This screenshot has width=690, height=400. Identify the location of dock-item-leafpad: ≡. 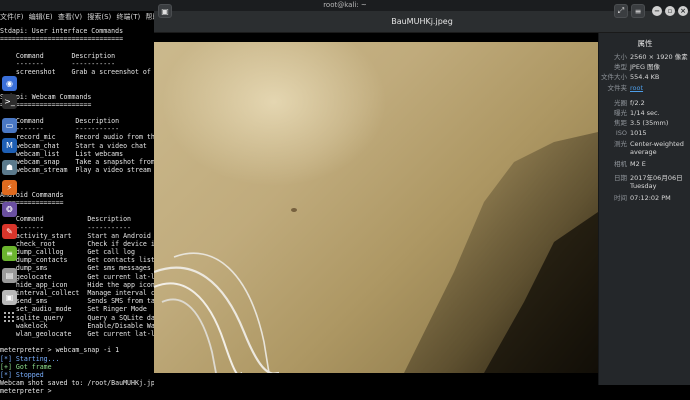
(9, 253).